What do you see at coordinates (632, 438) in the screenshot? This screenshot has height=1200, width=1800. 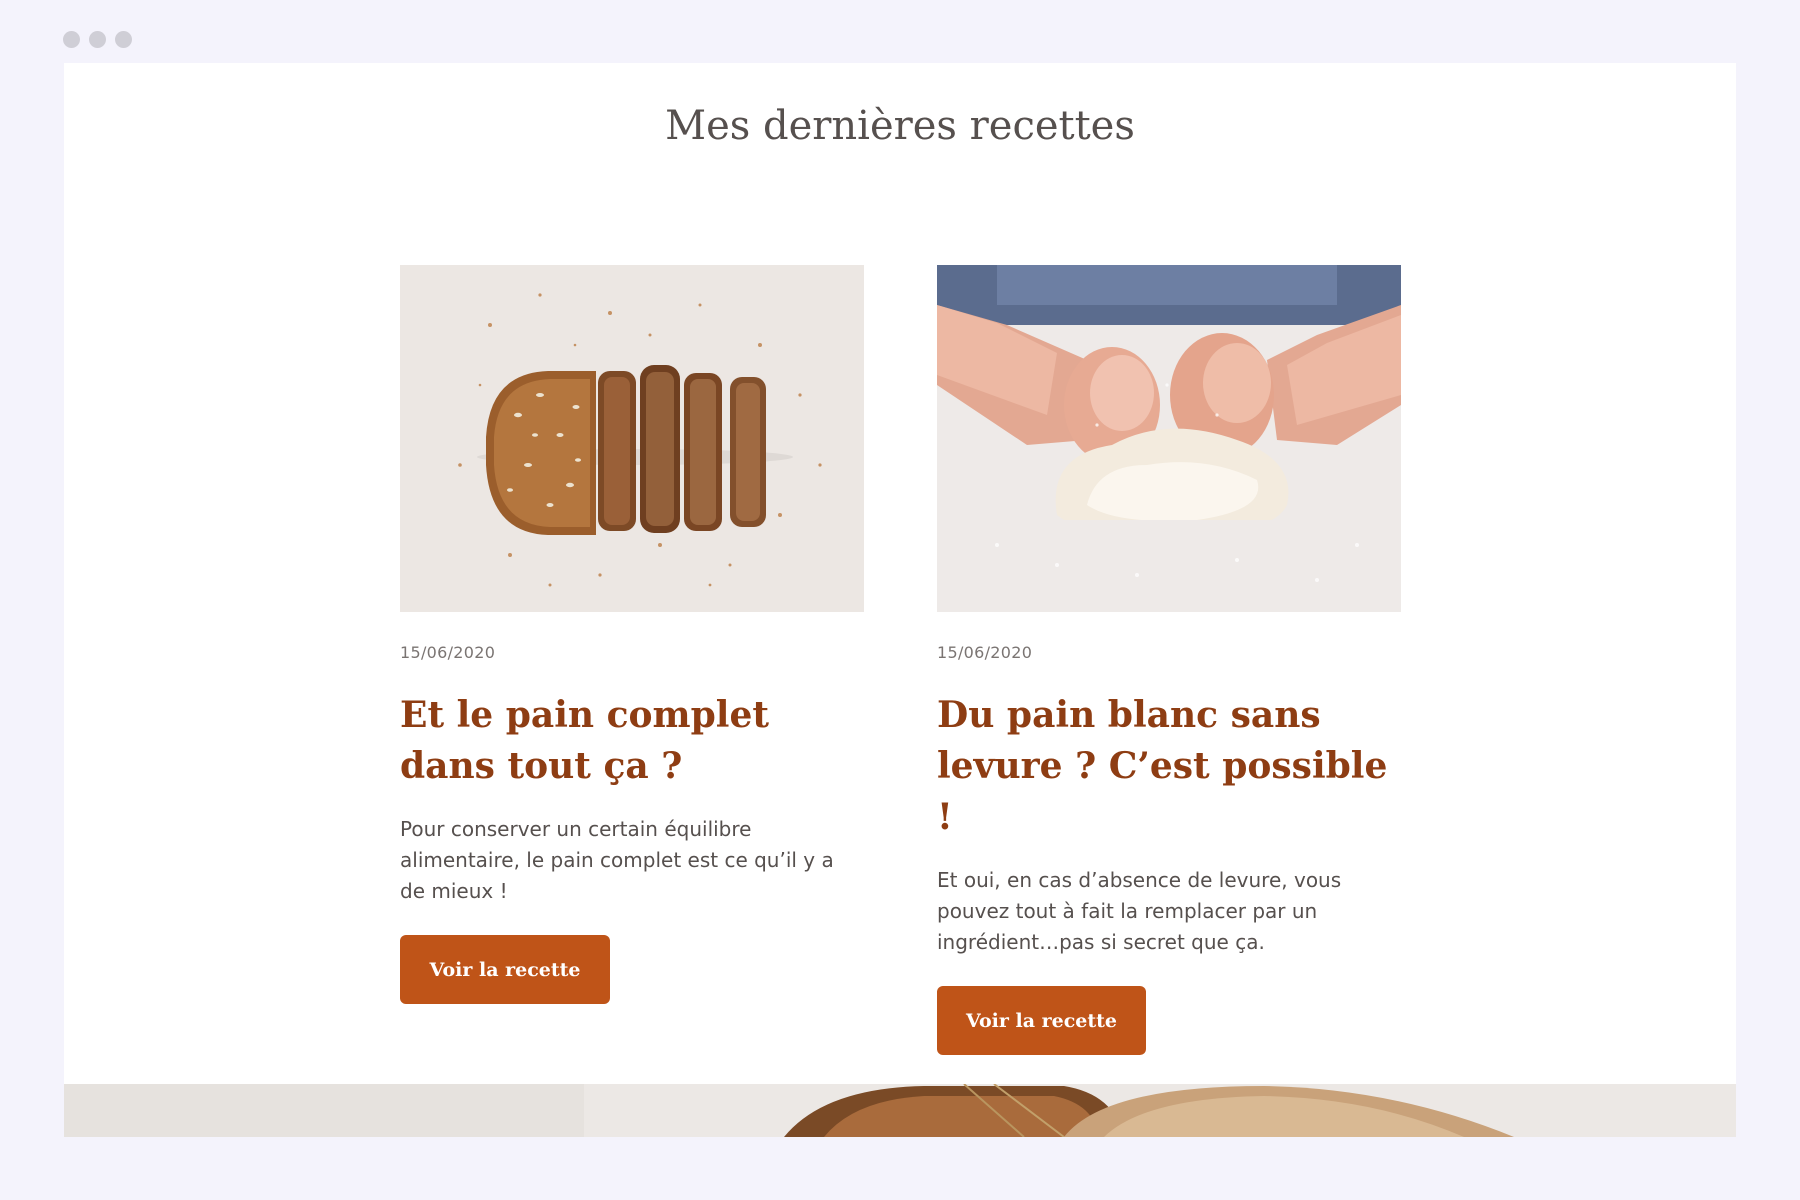 I see `recipe-image-whole-grain-bread` at bounding box center [632, 438].